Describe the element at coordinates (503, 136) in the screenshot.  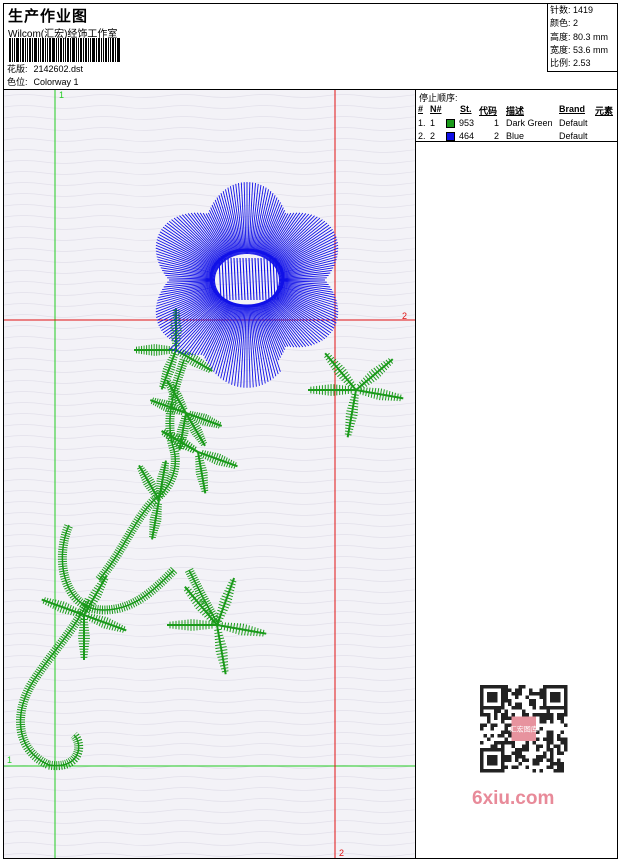
I see `table-row: 2. 2 464 2 Blue Default` at that location.